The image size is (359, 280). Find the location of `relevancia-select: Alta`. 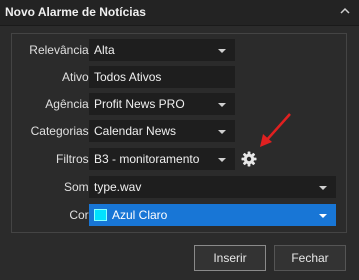

relevancia-select: Alta is located at coordinates (162, 50).